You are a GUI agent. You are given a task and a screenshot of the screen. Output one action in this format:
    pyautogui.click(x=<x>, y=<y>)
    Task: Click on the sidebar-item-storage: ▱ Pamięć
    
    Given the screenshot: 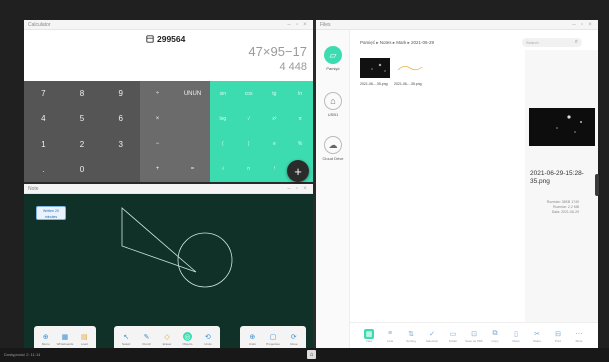 What is the action you would take?
    pyautogui.click(x=333, y=58)
    